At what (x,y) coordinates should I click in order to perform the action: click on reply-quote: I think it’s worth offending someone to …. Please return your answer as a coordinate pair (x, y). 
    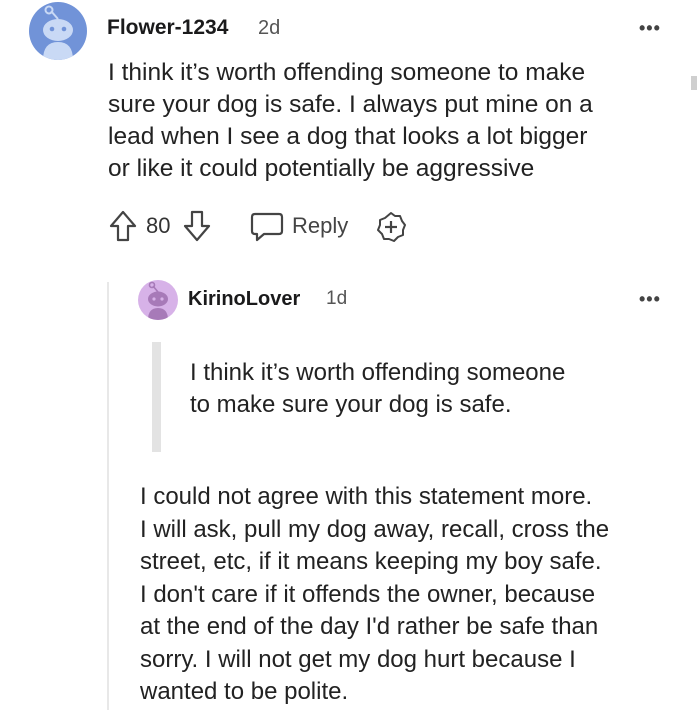
    Looking at the image, I should click on (378, 388).